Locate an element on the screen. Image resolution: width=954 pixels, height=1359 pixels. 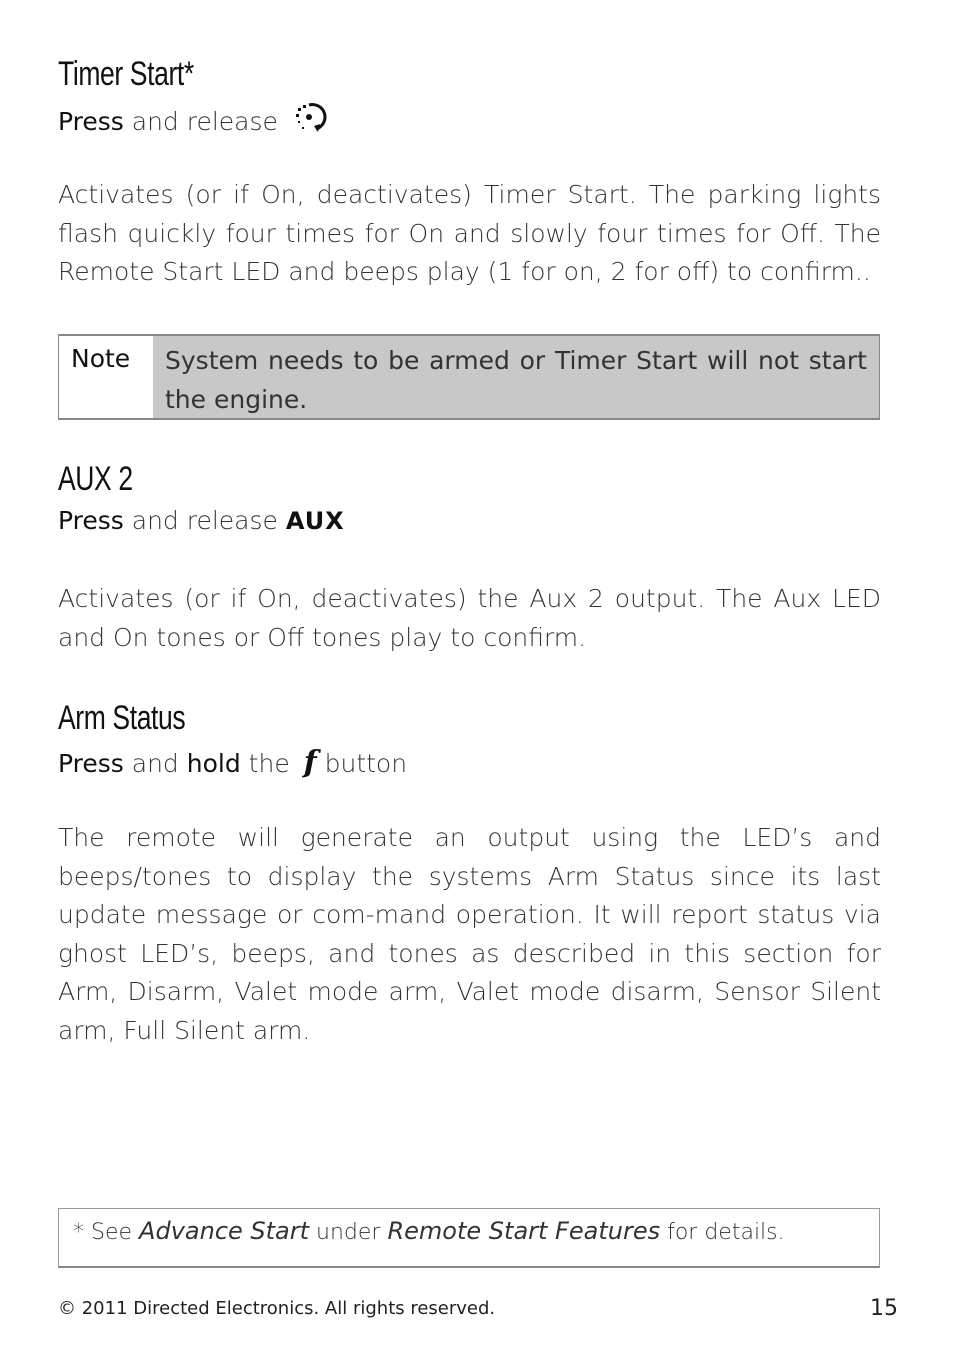
timer-start-icon is located at coordinates (310, 122).